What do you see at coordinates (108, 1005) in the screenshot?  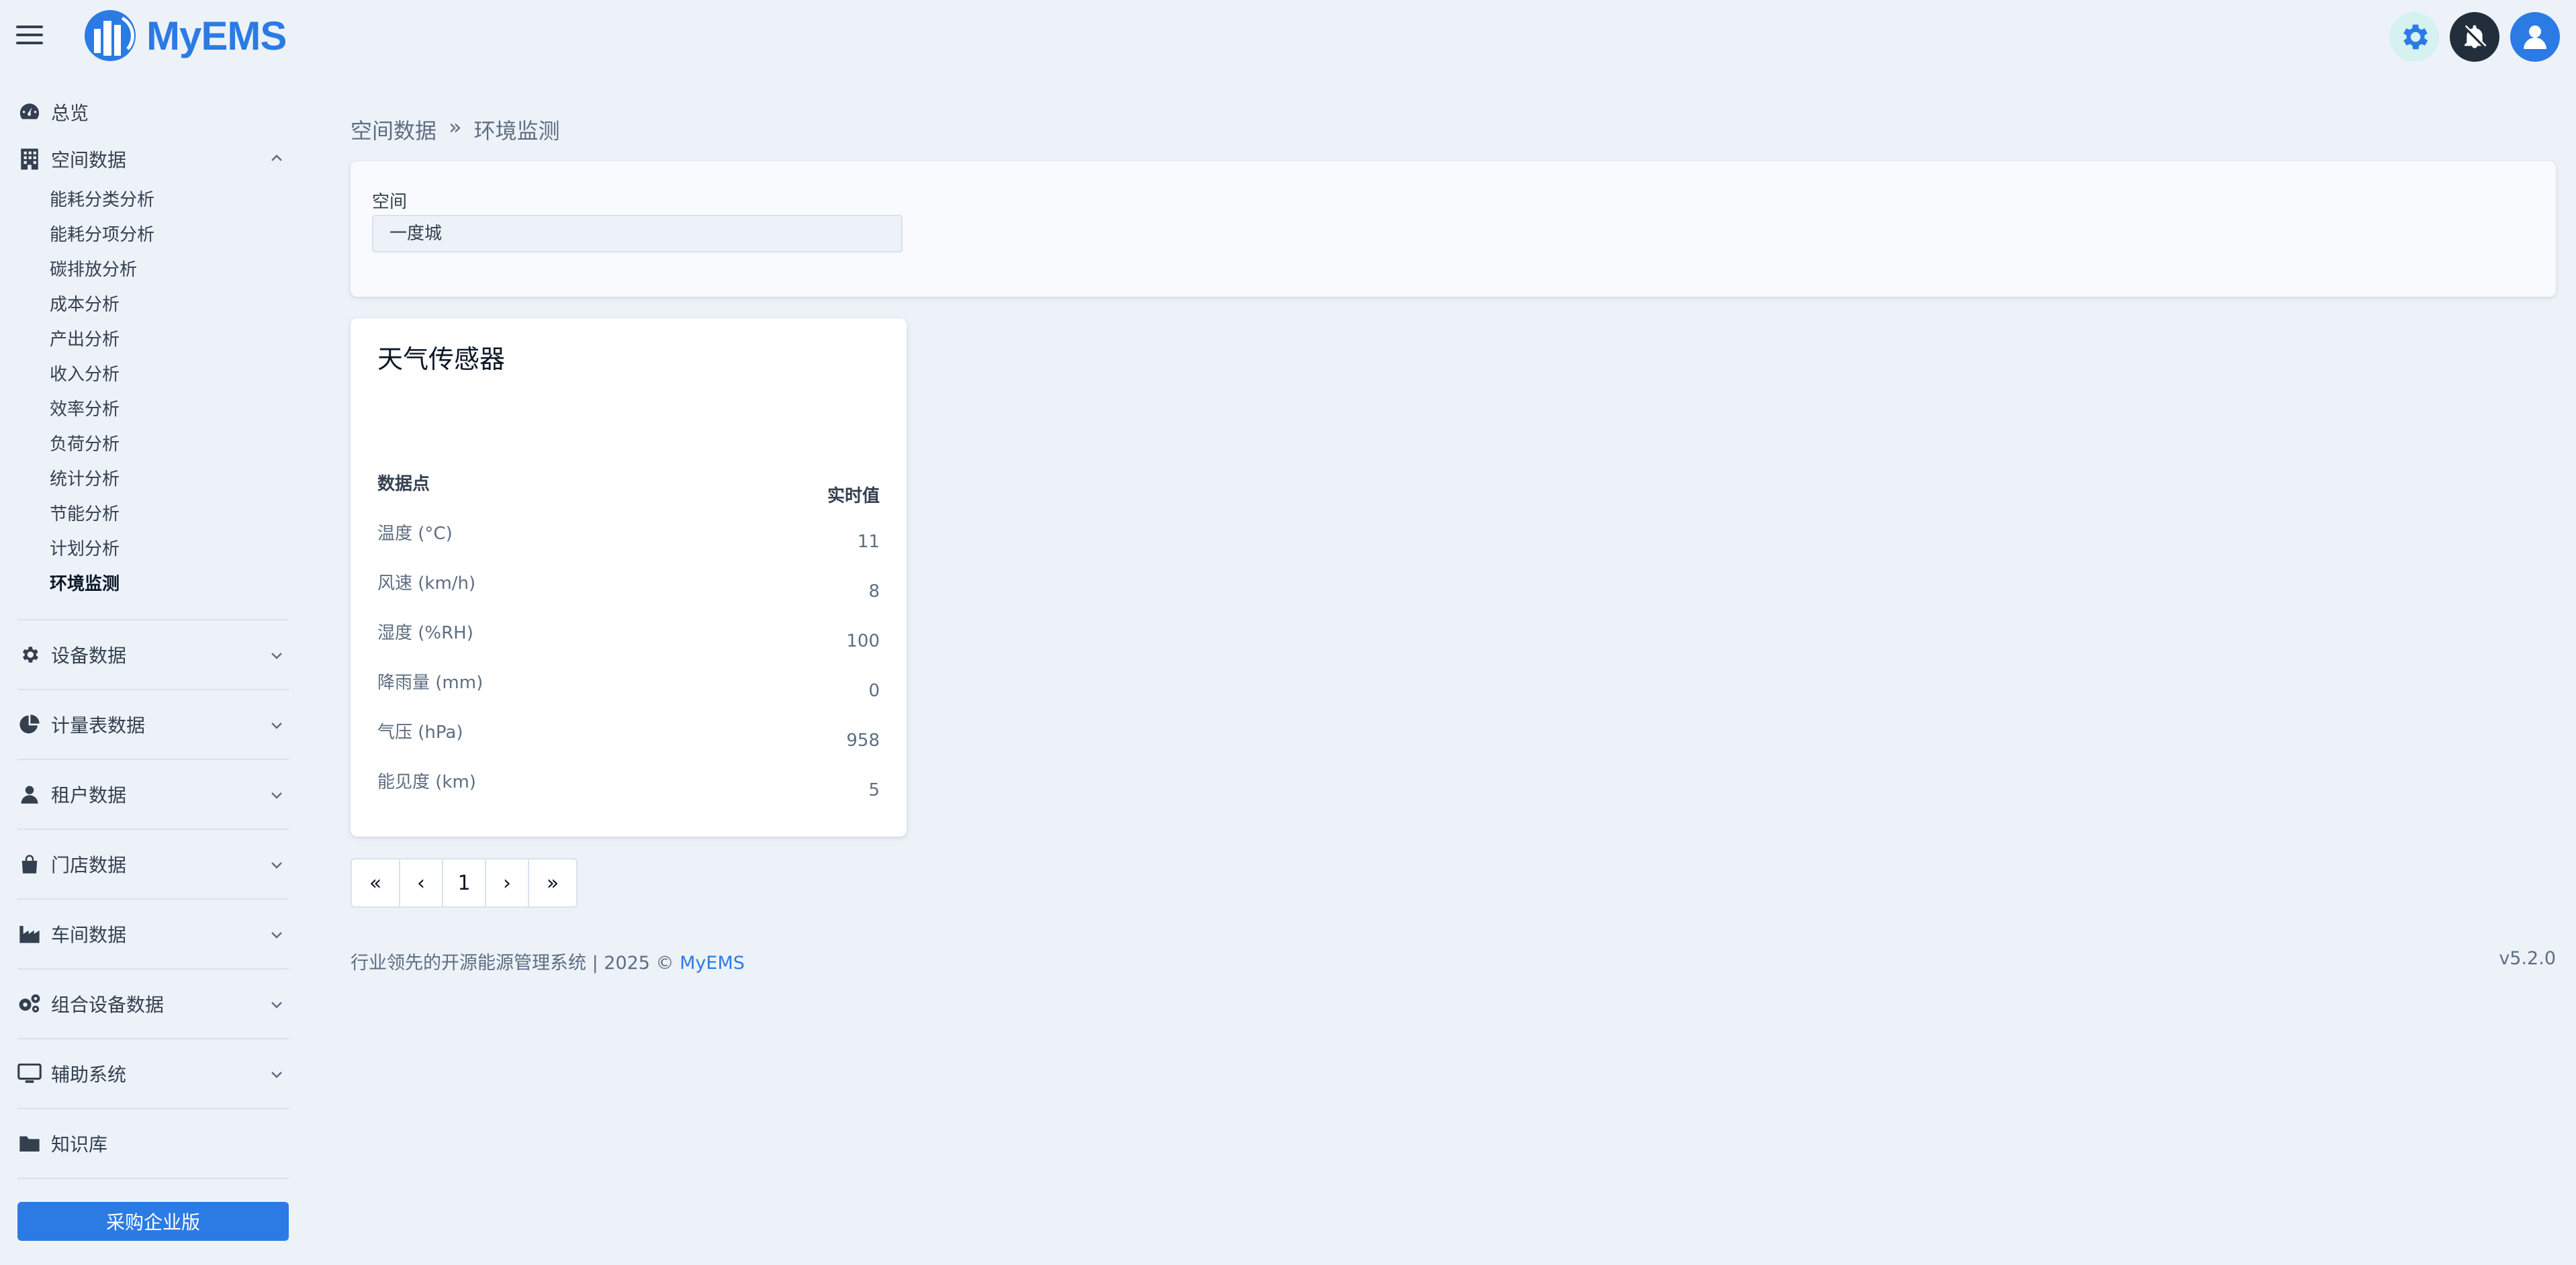 I see `sidebar-item-label: 组合设备数据` at bounding box center [108, 1005].